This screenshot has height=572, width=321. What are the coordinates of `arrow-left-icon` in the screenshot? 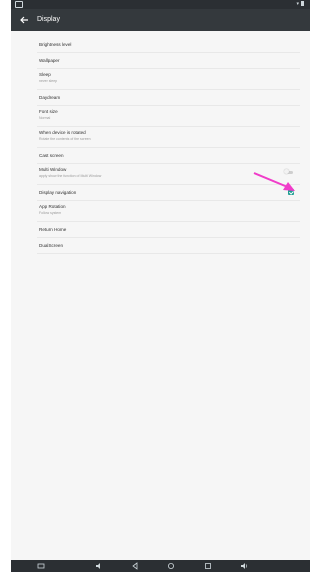 It's located at (24, 20).